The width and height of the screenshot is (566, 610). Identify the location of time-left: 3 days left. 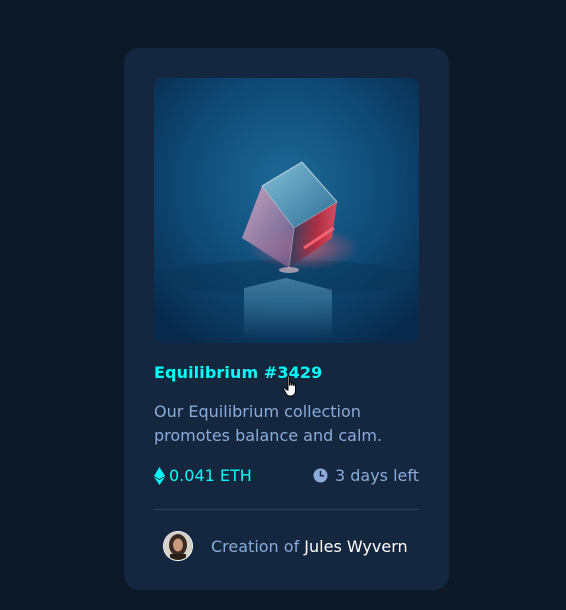
(366, 475).